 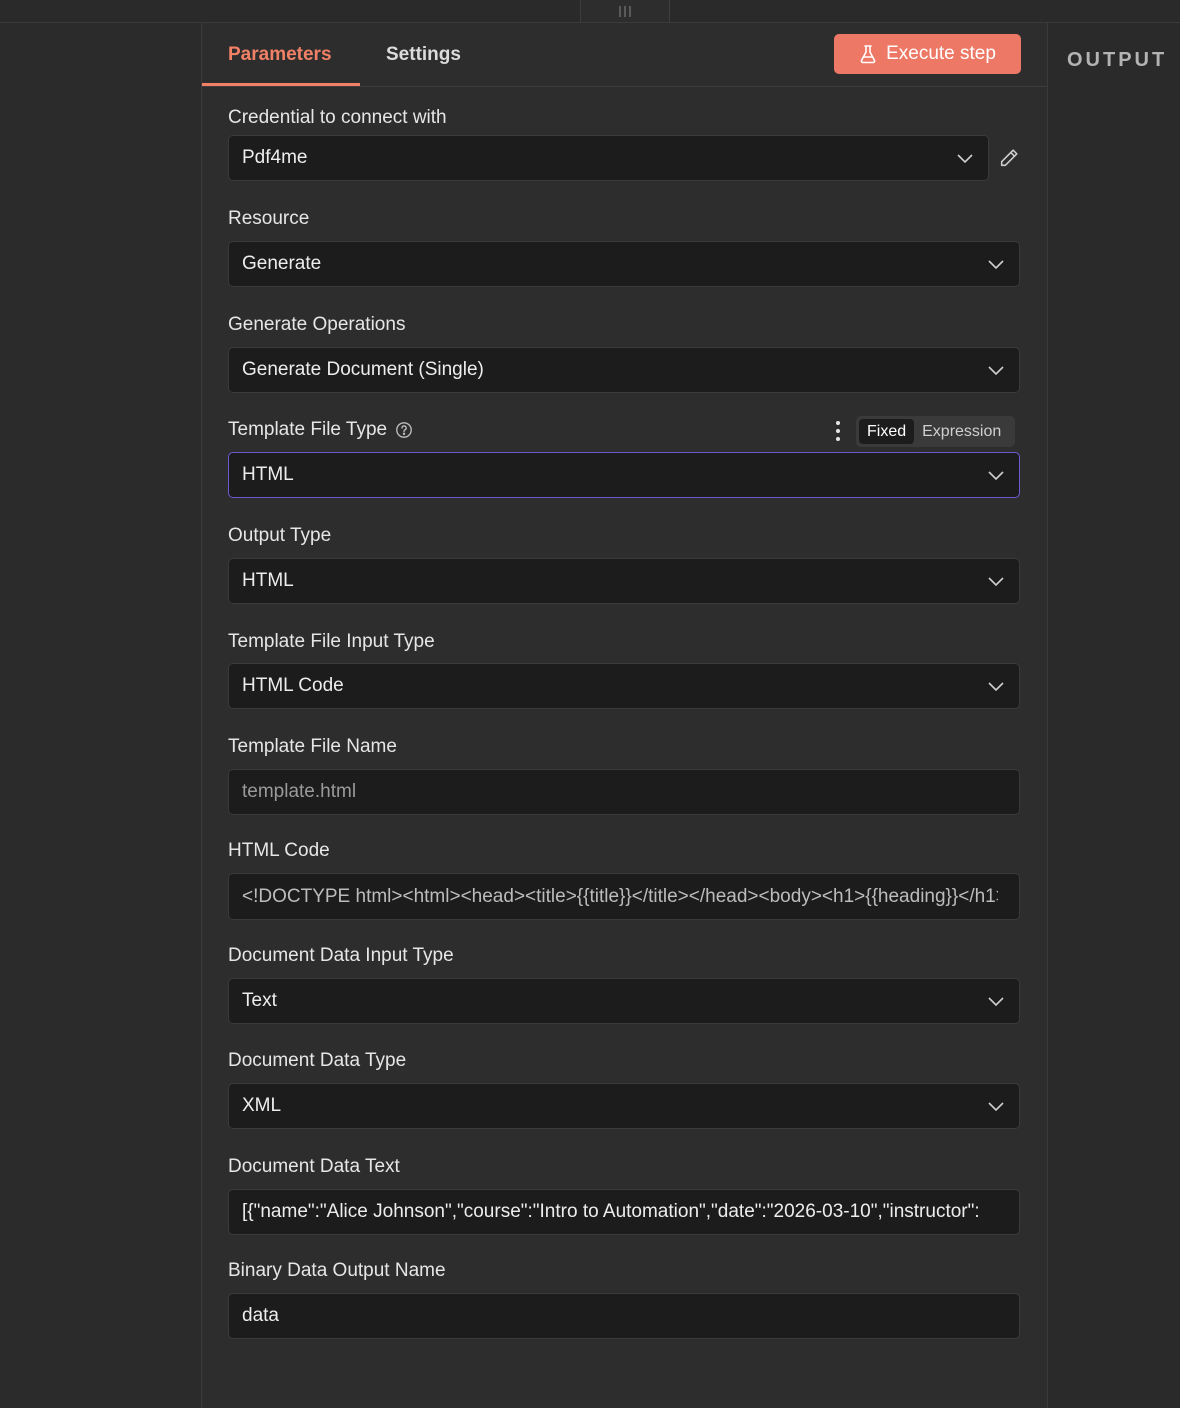 What do you see at coordinates (262, 1105) in the screenshot?
I see `data-type-value: XML` at bounding box center [262, 1105].